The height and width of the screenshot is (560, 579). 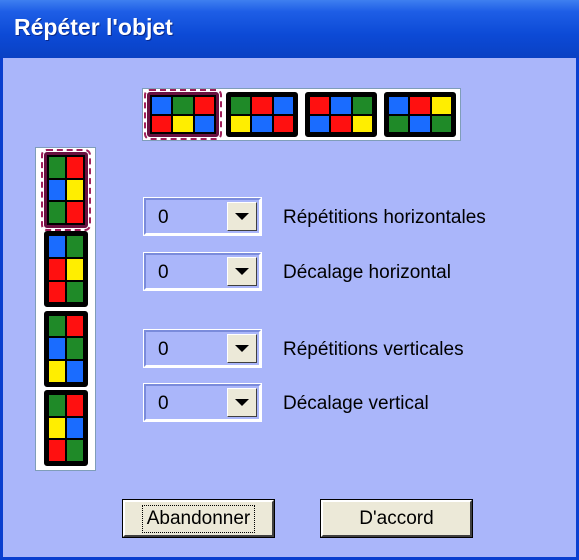 I want to click on ok-button-label: D'accord, so click(x=396, y=518).